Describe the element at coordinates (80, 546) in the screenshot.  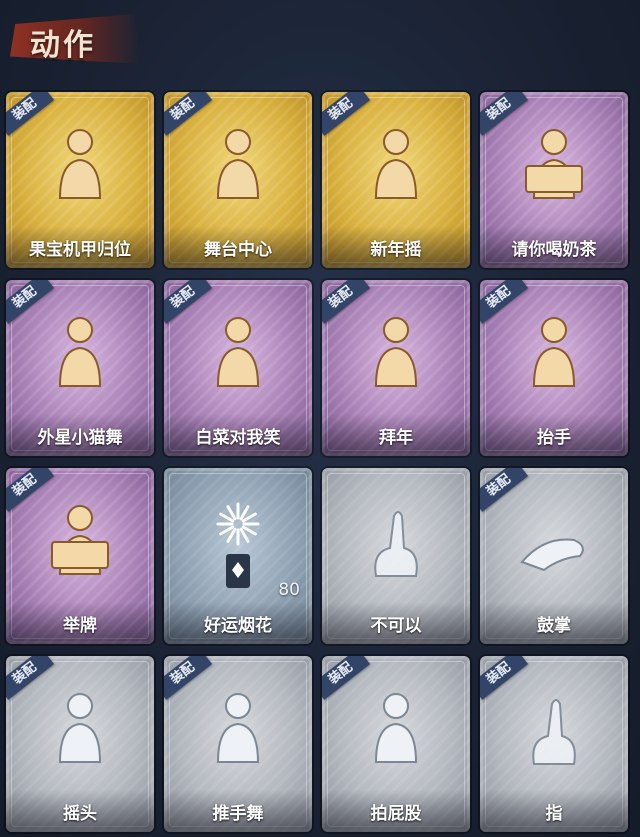
I see `figure-hold-sign-icon` at that location.